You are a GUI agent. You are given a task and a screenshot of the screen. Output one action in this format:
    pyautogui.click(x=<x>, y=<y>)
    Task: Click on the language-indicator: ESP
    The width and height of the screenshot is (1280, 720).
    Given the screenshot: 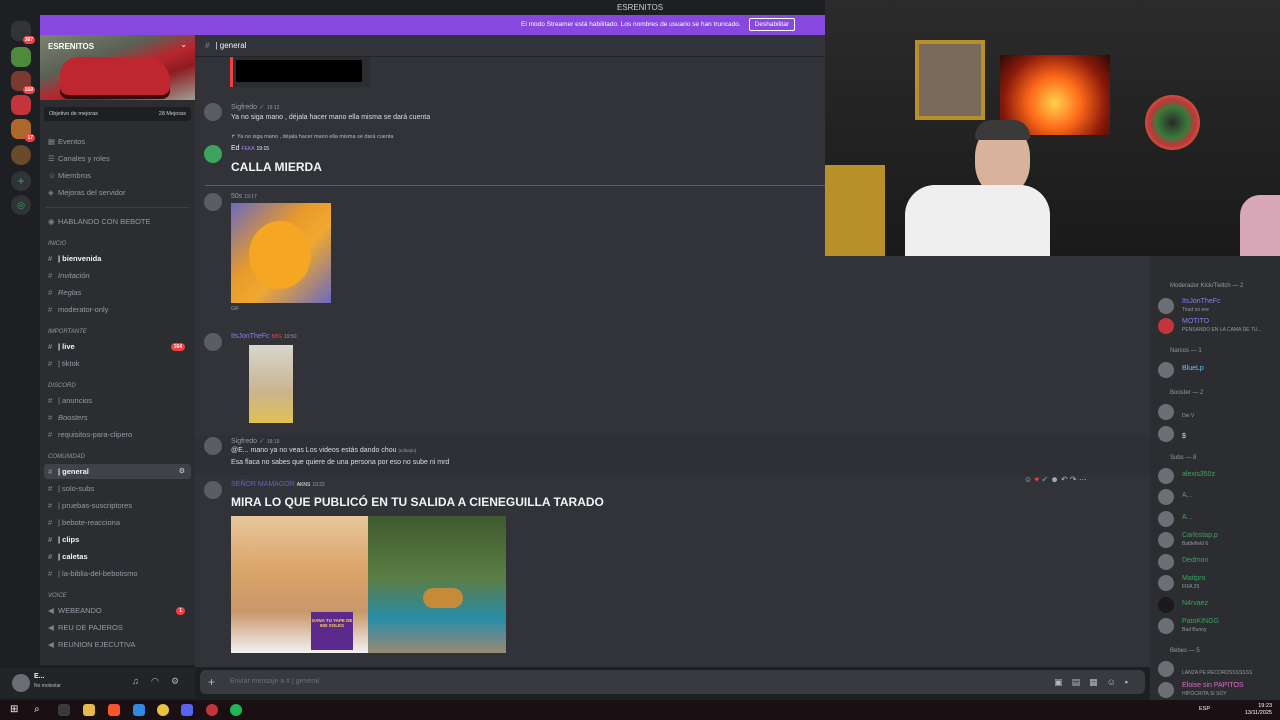 What is the action you would take?
    pyautogui.click(x=1204, y=709)
    